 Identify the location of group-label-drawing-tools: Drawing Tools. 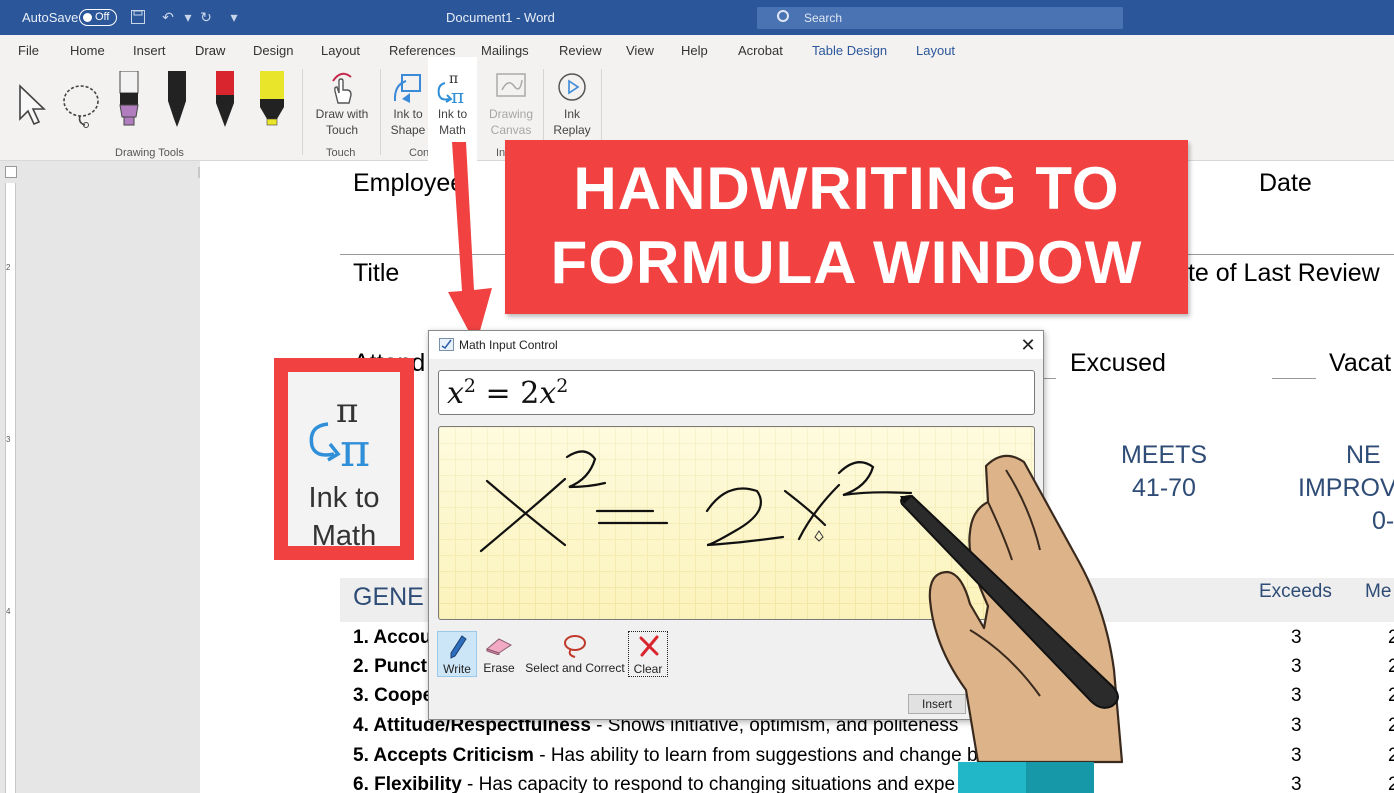
(149, 153).